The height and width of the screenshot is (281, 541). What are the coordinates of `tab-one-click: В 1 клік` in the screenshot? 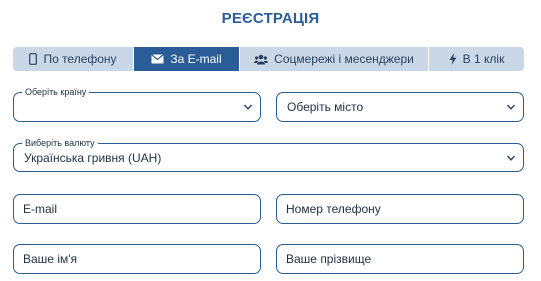 It's located at (476, 59).